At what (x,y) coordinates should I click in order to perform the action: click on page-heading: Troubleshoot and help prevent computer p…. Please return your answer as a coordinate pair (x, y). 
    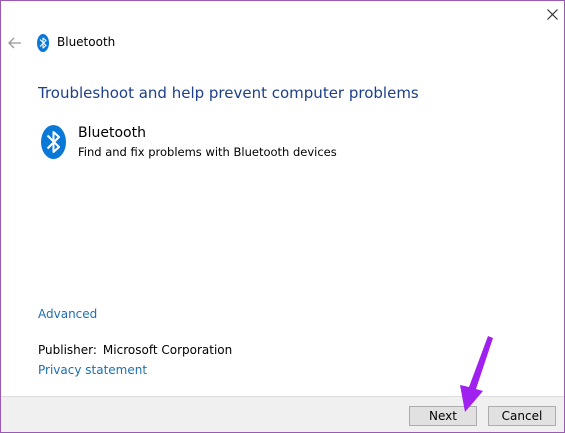
    Looking at the image, I should click on (228, 93).